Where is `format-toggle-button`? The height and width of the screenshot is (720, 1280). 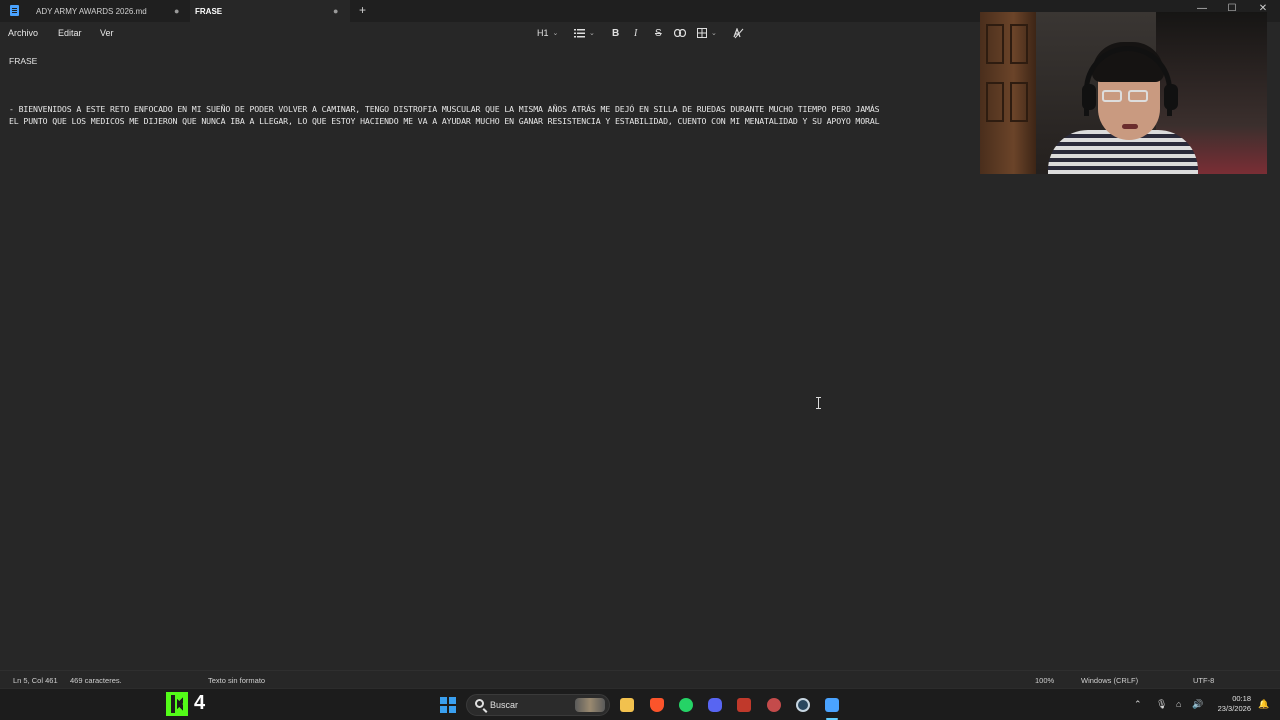
format-toggle-button is located at coordinates (738, 33).